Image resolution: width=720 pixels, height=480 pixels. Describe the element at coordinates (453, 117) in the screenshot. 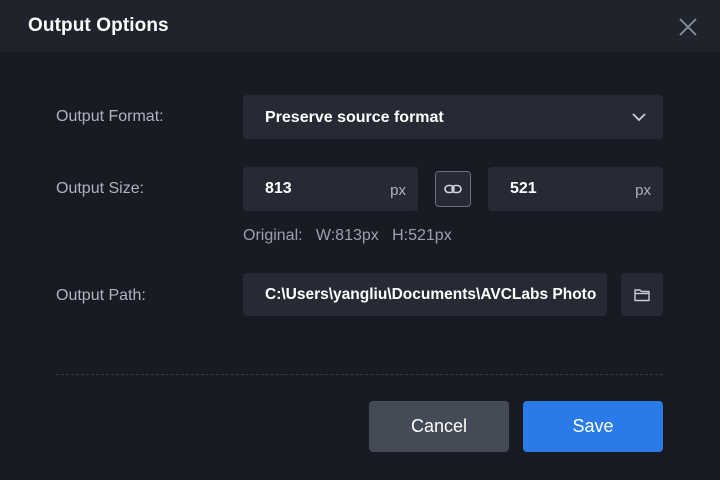

I see `output-format-select: Preserve source format` at that location.